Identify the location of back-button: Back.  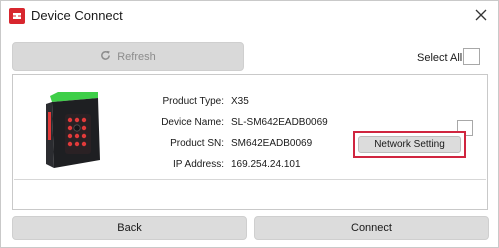
(129, 228).